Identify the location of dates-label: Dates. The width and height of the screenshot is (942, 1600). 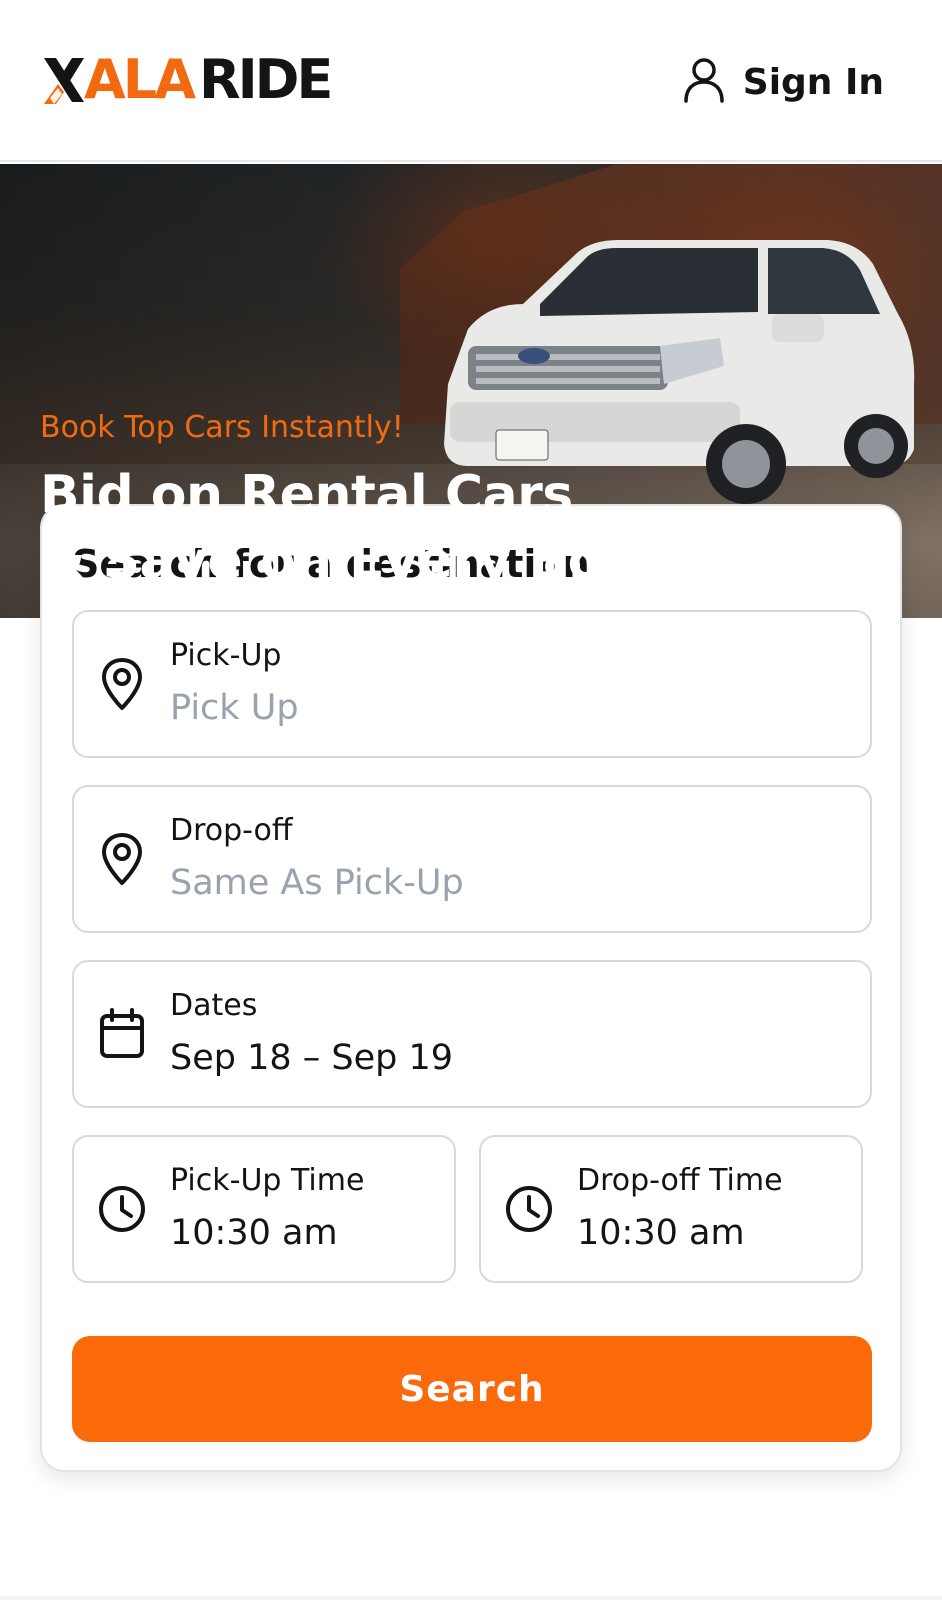
(214, 1005).